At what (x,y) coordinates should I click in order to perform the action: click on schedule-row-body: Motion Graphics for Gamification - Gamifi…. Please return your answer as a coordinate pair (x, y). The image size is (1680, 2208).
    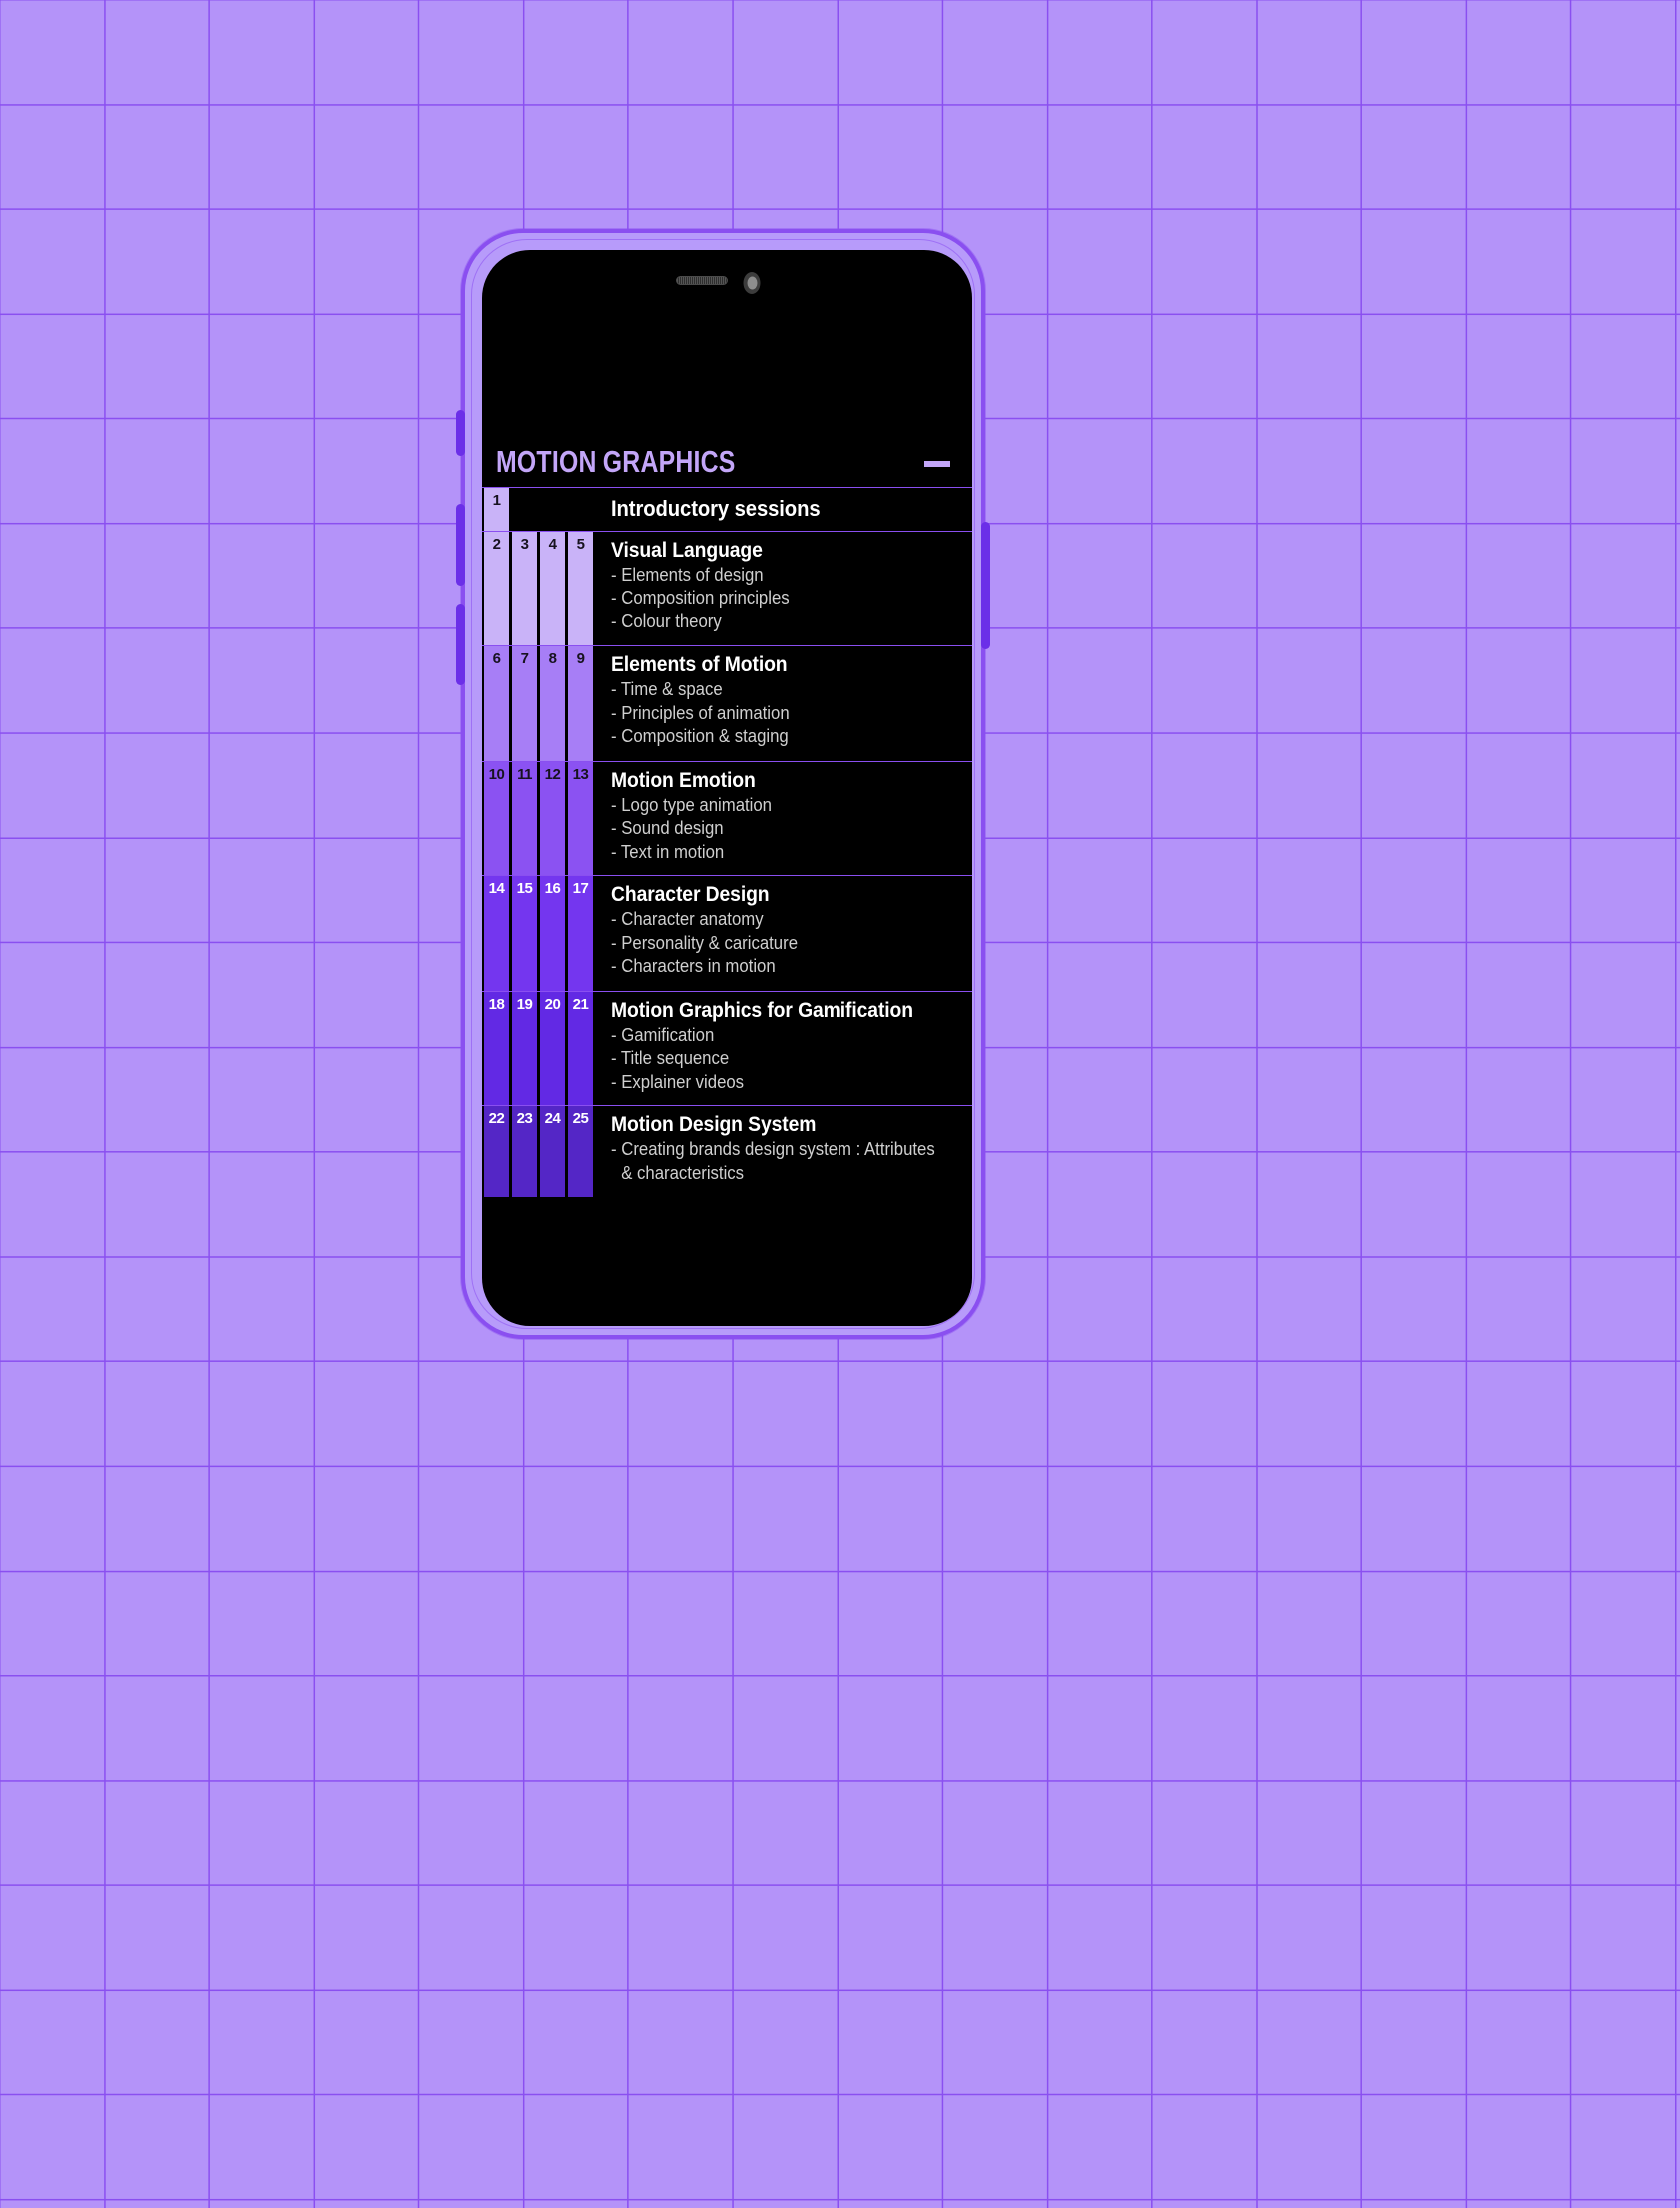
    Looking at the image, I should click on (784, 1048).